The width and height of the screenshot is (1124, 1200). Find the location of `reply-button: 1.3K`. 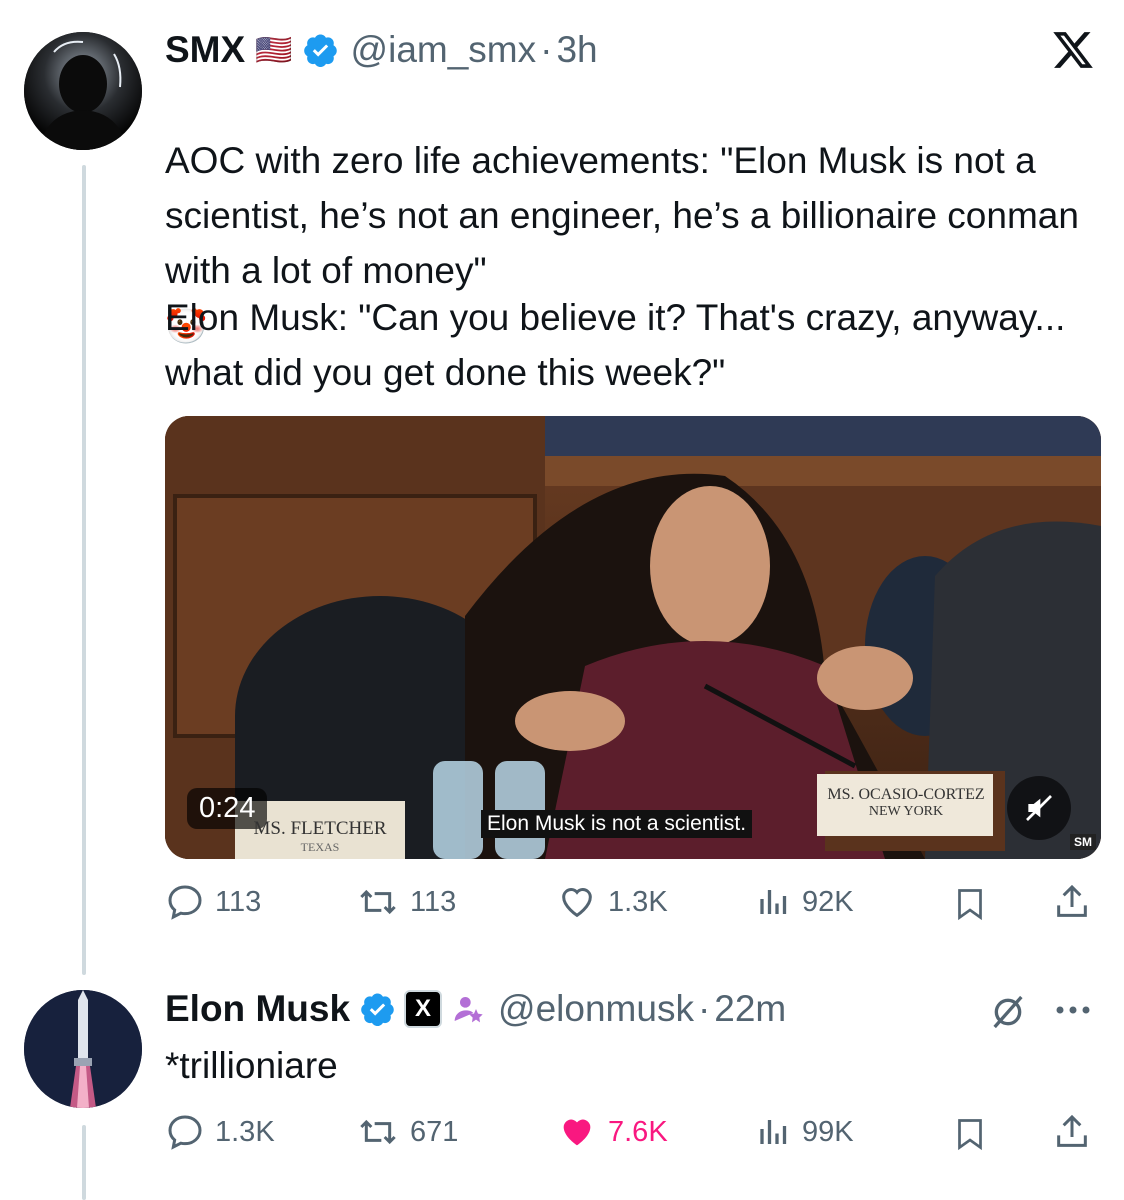

reply-button: 1.3K is located at coordinates (220, 1132).